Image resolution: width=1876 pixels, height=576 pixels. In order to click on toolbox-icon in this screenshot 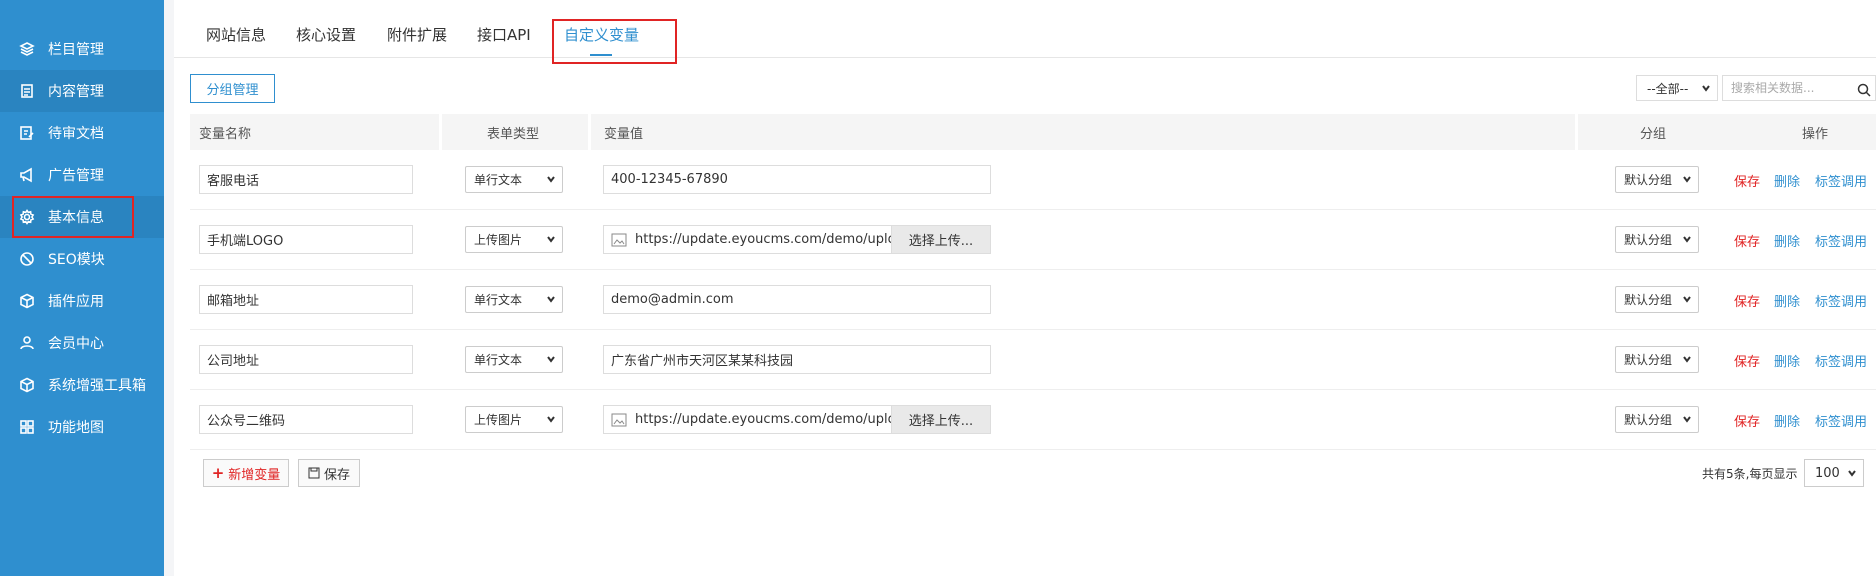, I will do `click(27, 385)`.